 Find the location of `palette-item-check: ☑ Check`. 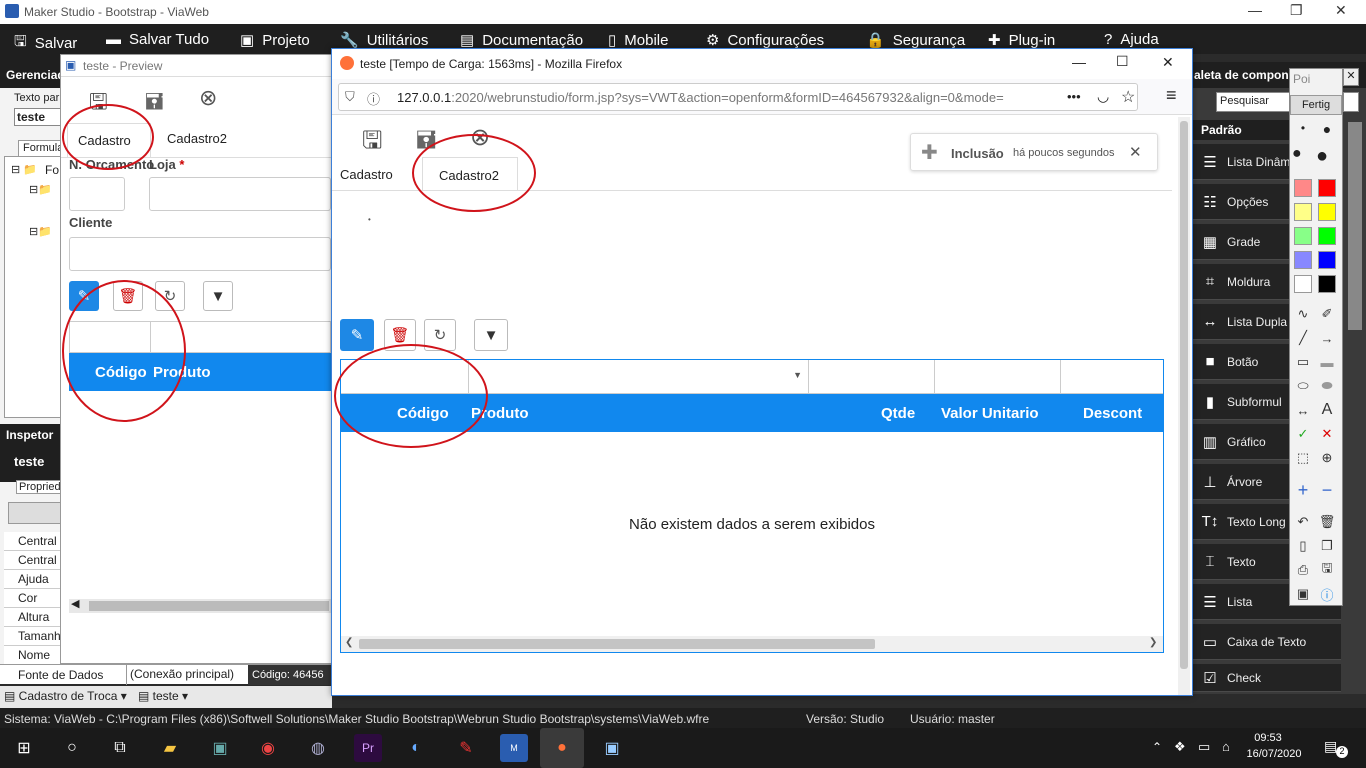

palette-item-check: ☑ Check is located at coordinates (1267, 678).